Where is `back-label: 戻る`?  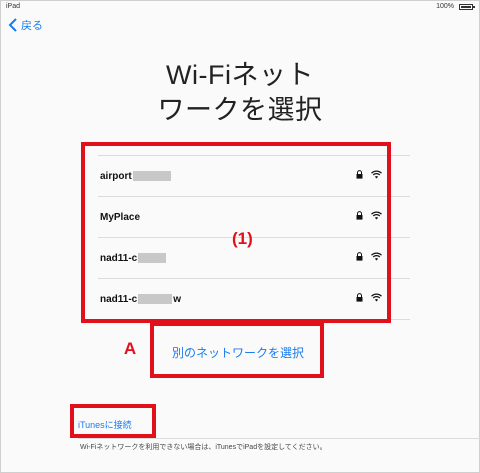
back-label: 戻る is located at coordinates (32, 26).